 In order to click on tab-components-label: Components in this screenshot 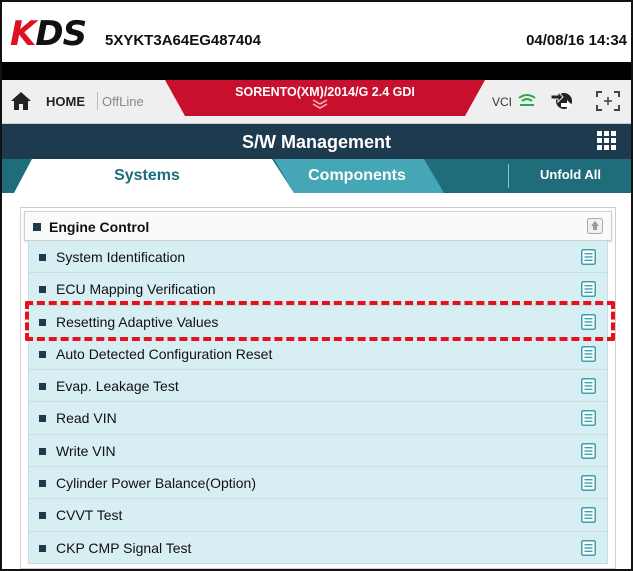, I will do `click(357, 176)`.